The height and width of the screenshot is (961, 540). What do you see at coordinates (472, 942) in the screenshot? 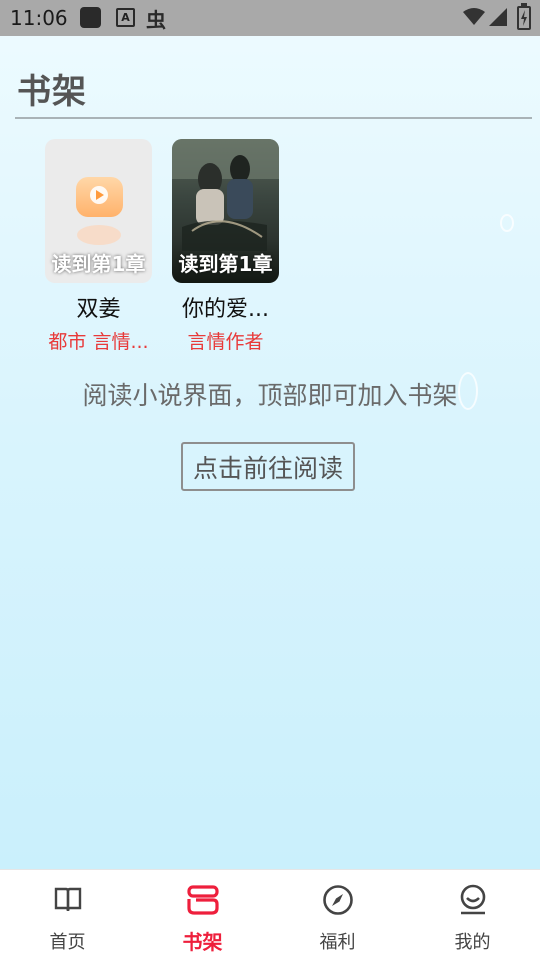
I see `tab-label: 我的` at bounding box center [472, 942].